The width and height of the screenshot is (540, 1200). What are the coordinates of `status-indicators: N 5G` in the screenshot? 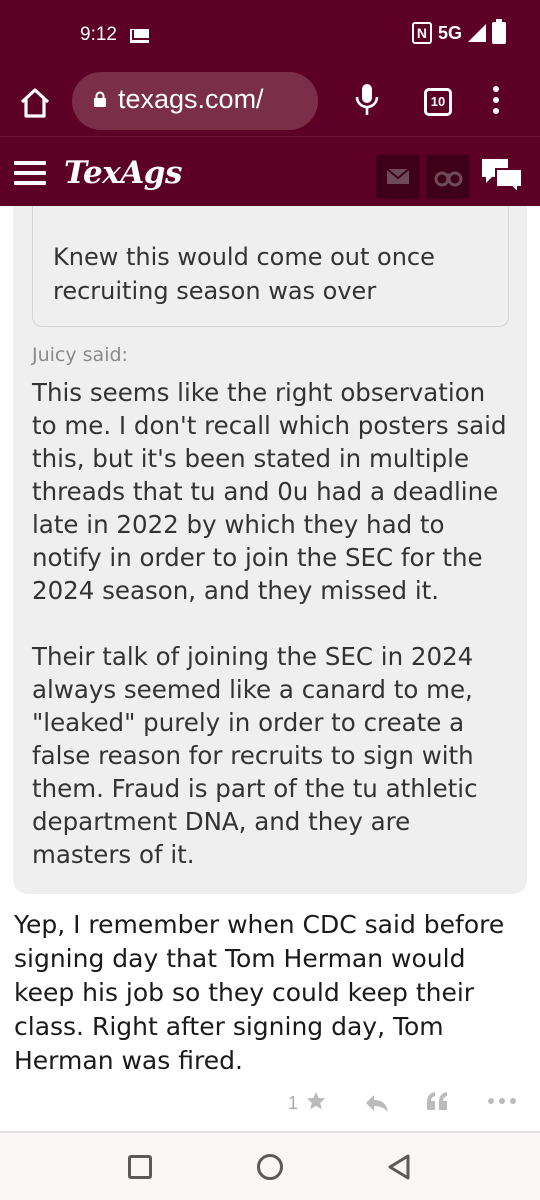 It's located at (458, 31).